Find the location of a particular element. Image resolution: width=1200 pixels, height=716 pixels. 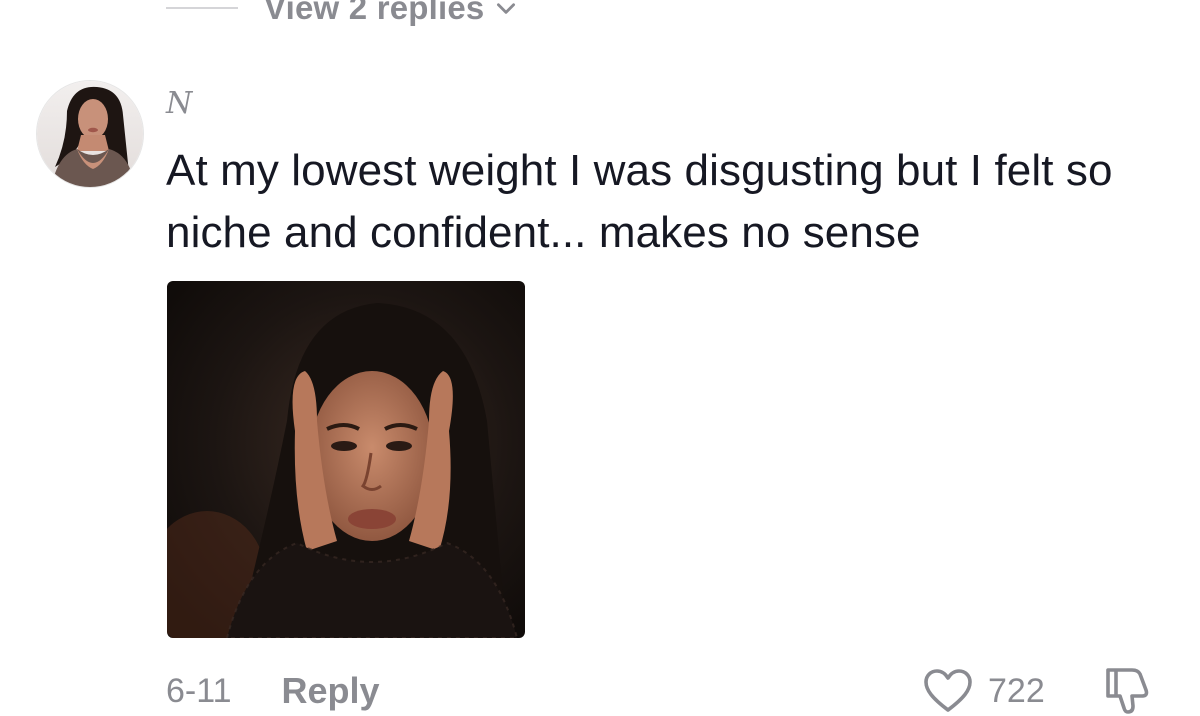

view-replies-label: View 2 replies is located at coordinates (374, 13).